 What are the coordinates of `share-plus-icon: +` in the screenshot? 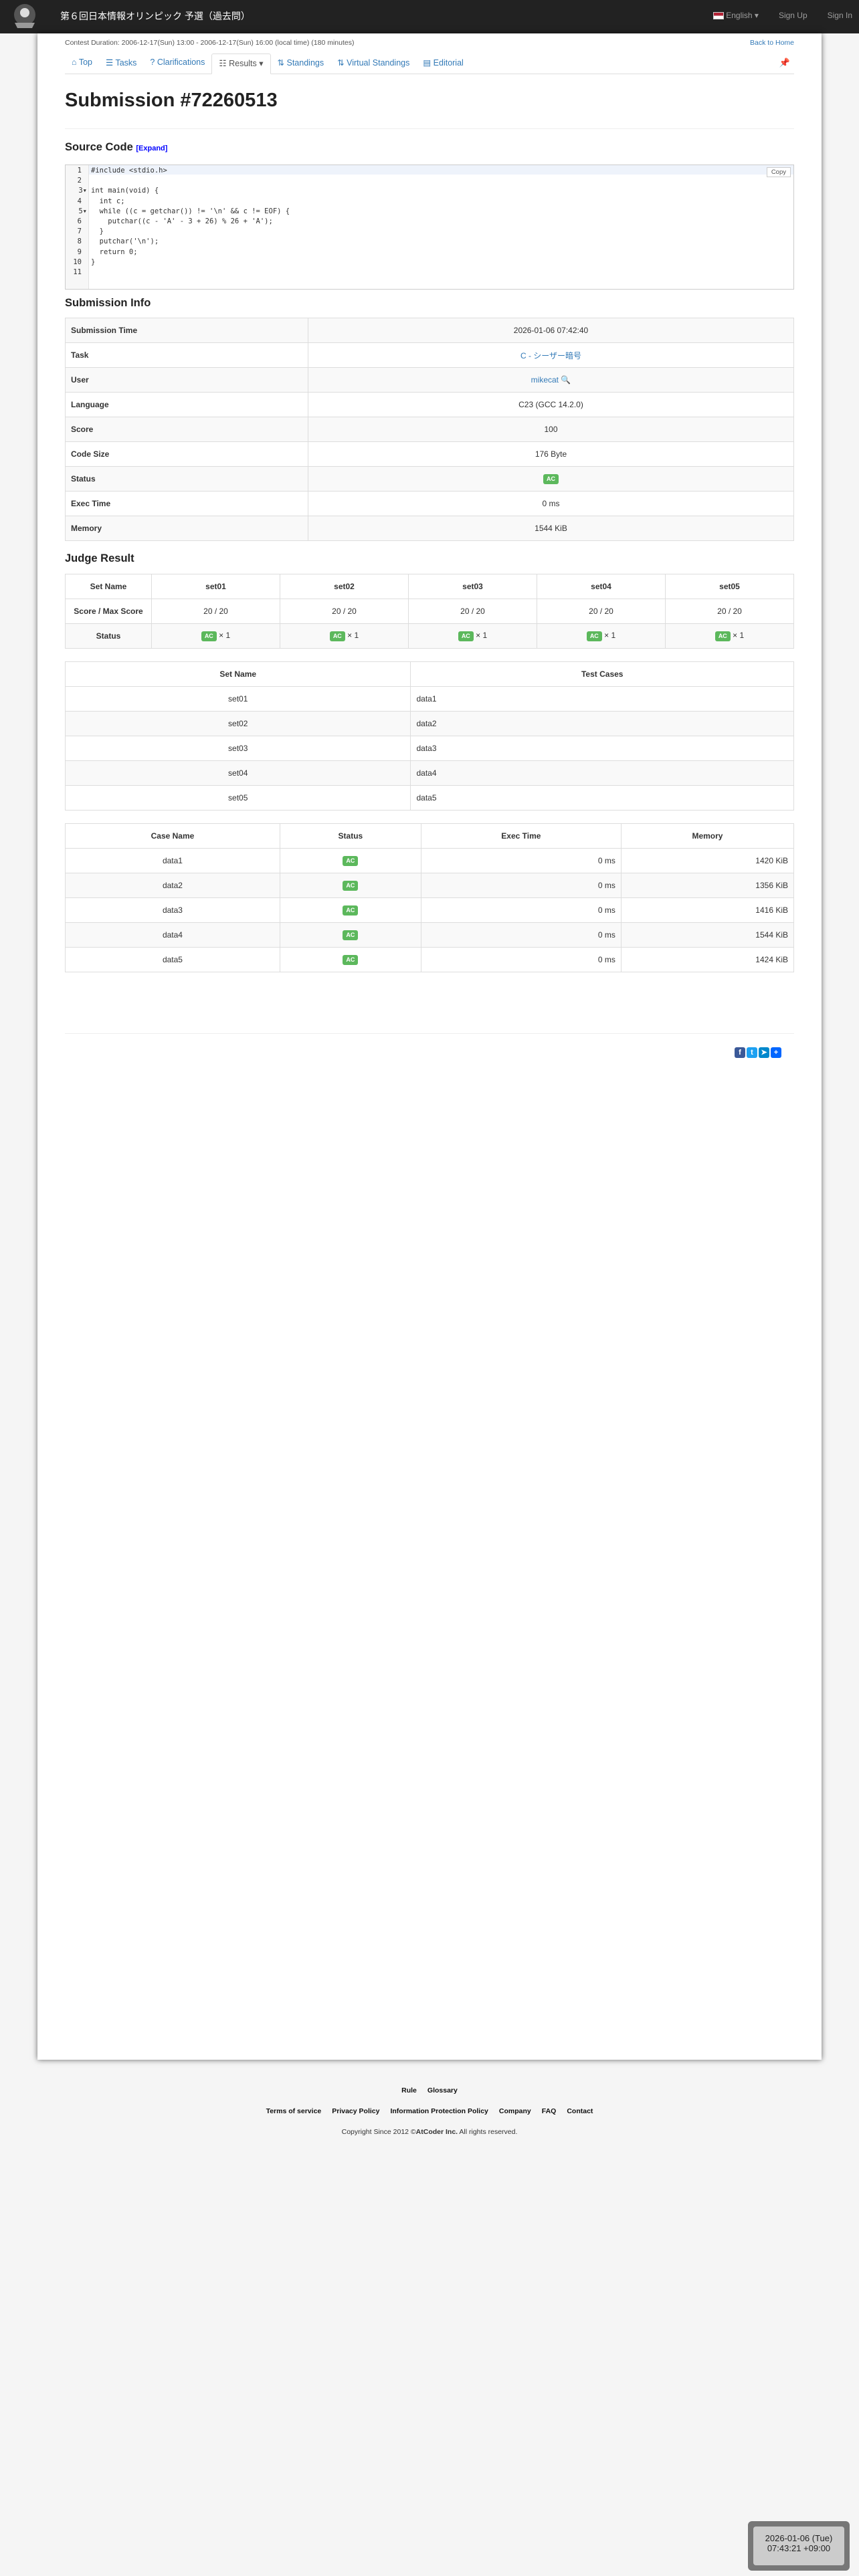 It's located at (776, 1052).